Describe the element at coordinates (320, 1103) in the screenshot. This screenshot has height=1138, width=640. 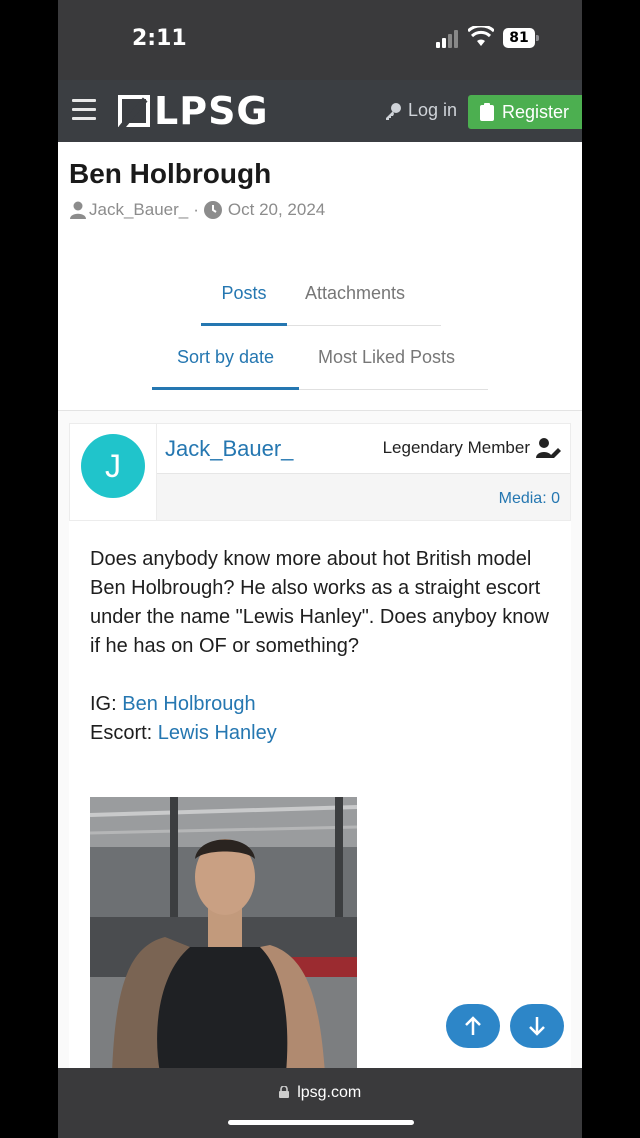
I see `browser-url-bar: lpsg.com` at that location.